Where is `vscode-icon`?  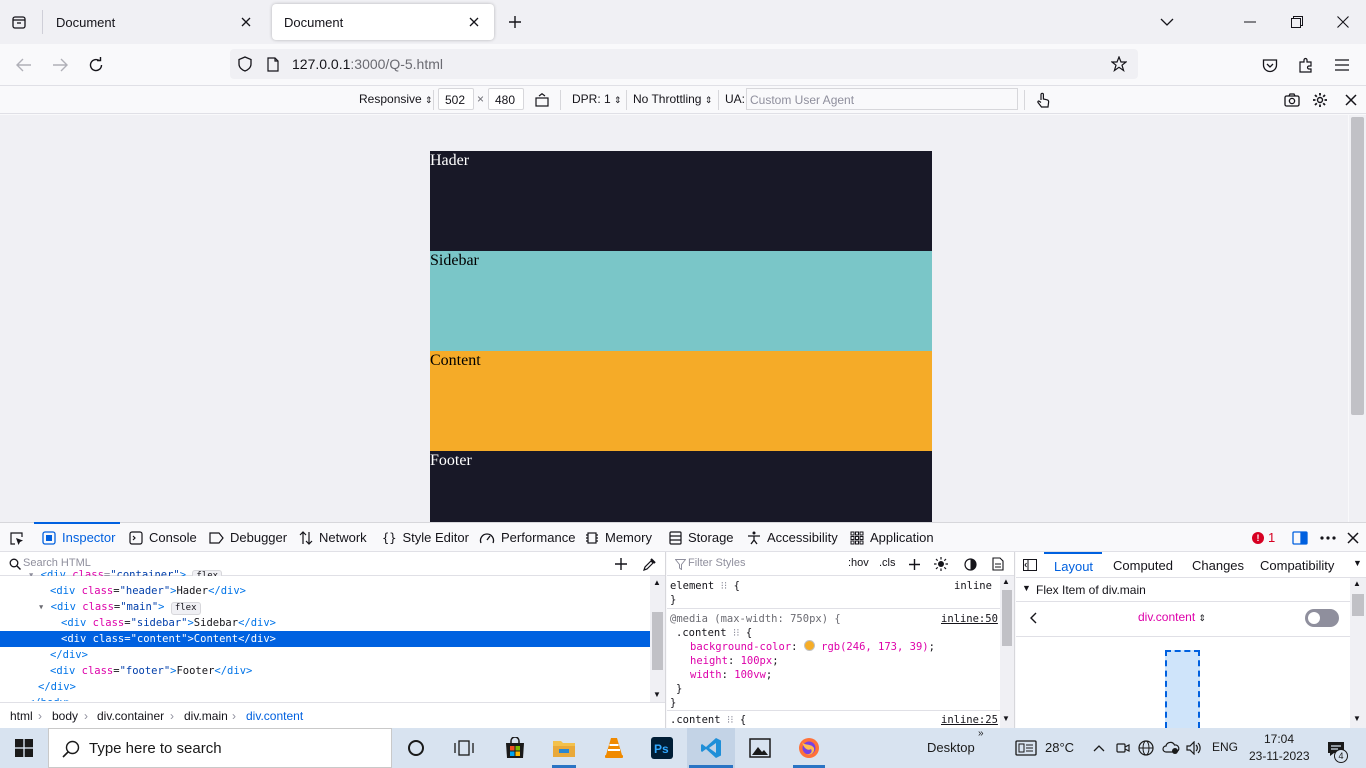 vscode-icon is located at coordinates (711, 748).